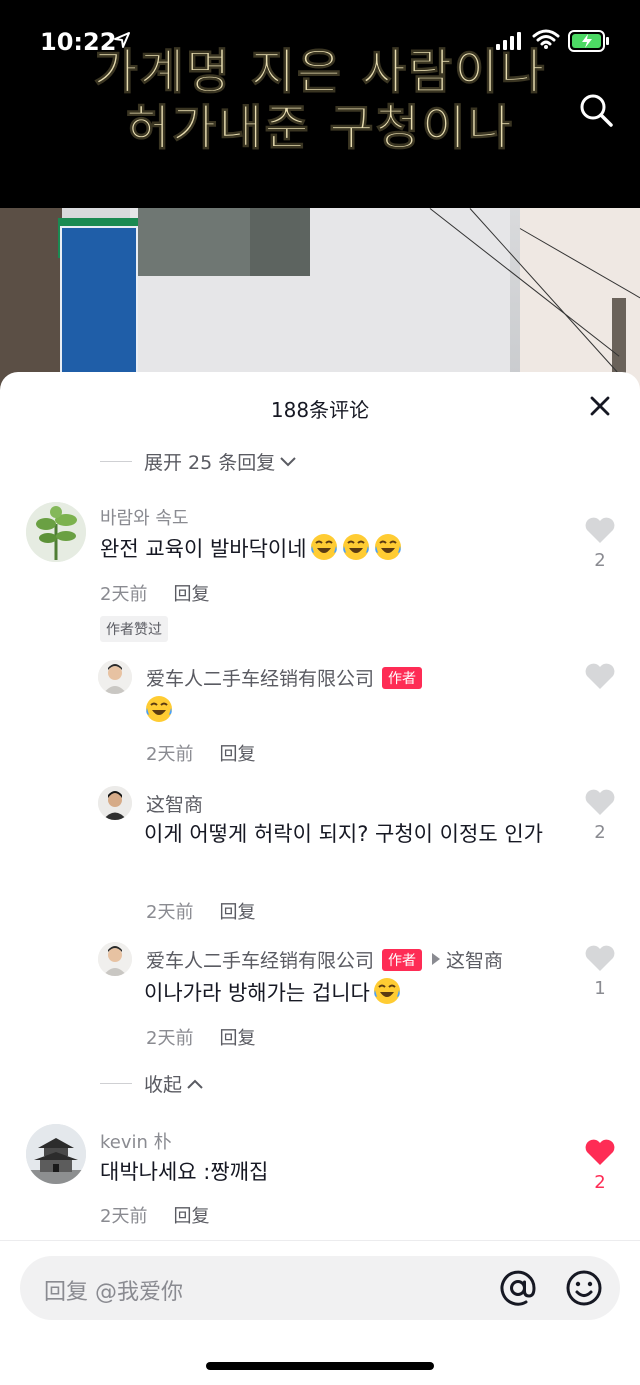 This screenshot has height=1385, width=640. Describe the element at coordinates (113, 1292) in the screenshot. I see `reply-input-placeholder: 回复 @我爱你` at that location.